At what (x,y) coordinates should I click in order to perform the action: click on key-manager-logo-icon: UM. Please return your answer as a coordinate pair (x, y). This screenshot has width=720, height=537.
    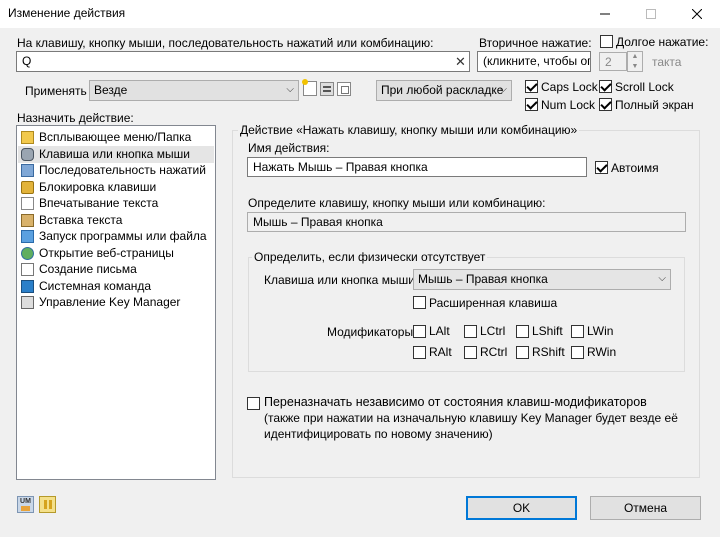
    Looking at the image, I should click on (25, 504).